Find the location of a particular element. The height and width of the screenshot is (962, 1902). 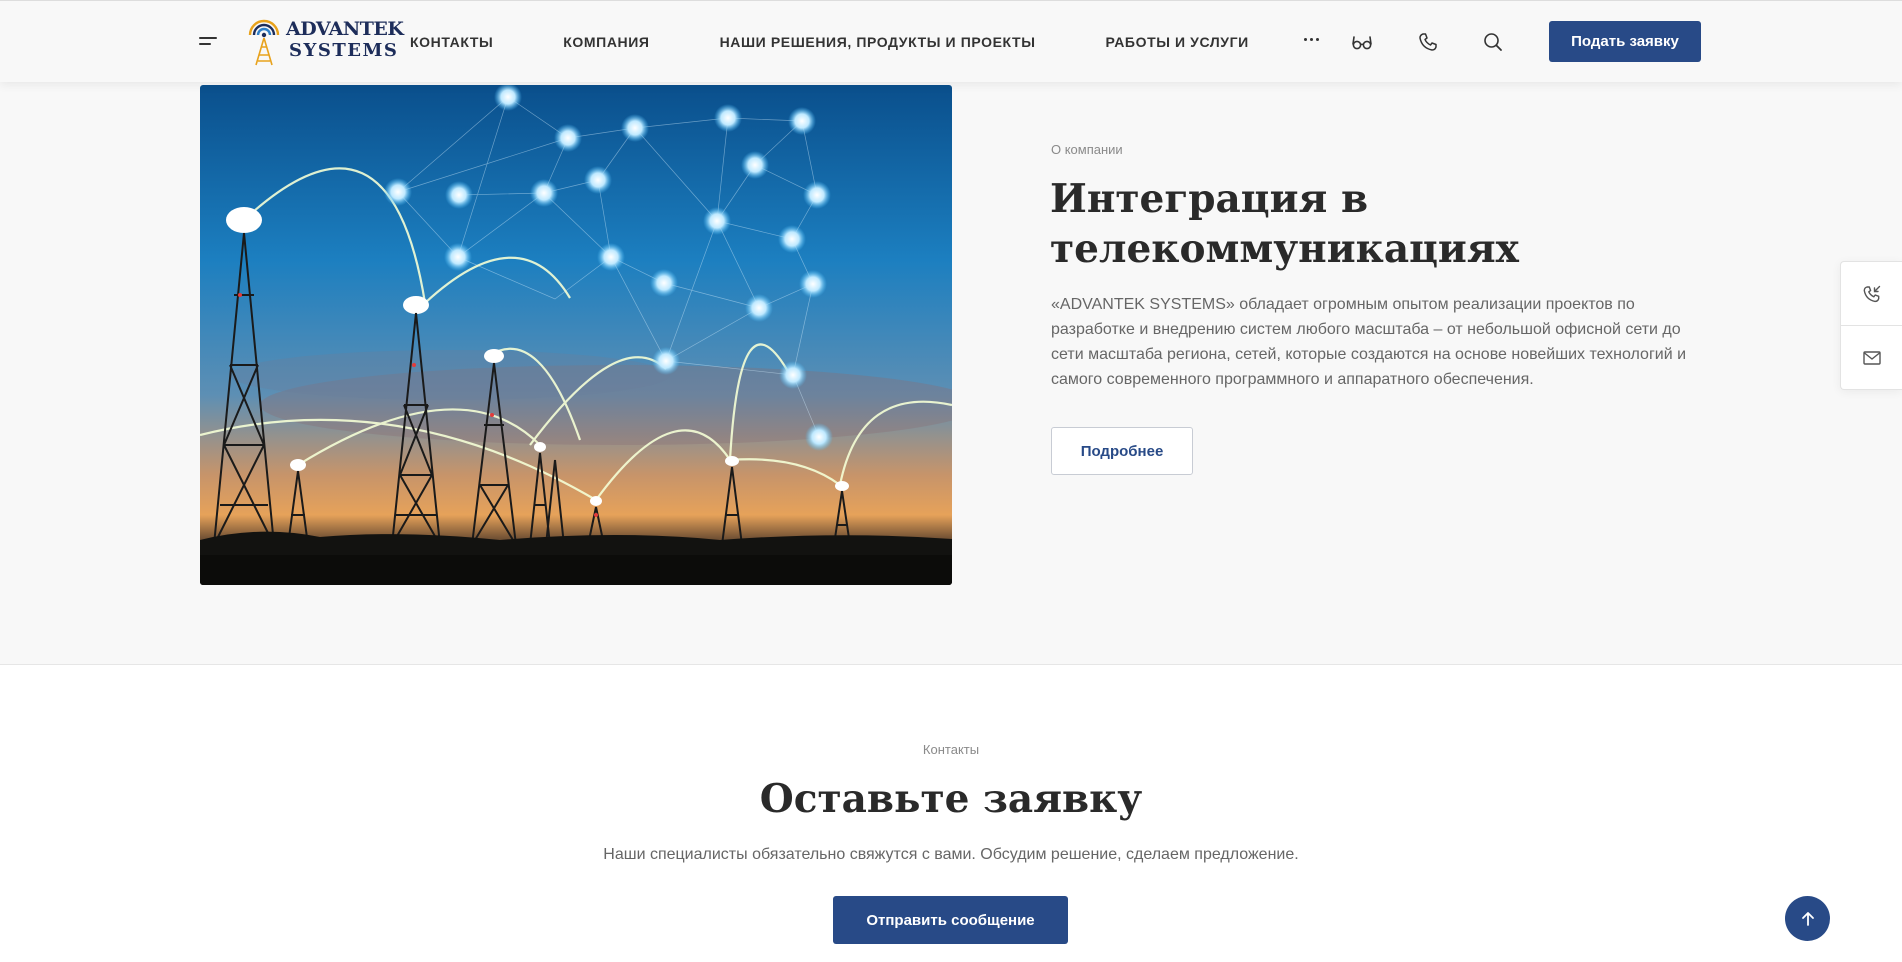

search-icon is located at coordinates (1493, 42).